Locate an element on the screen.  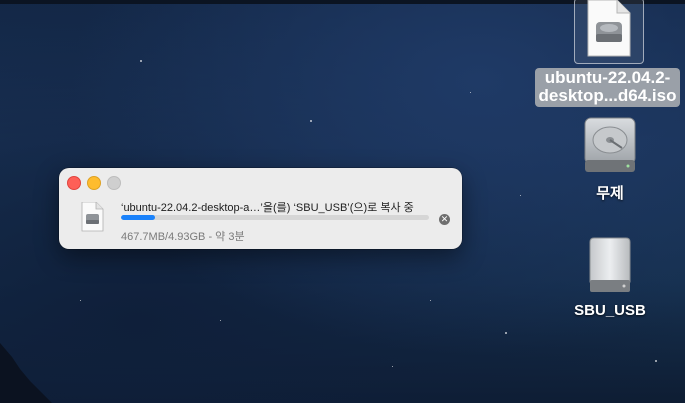
desktop-item-untitled: 무제 is located at coordinates (610, 159).